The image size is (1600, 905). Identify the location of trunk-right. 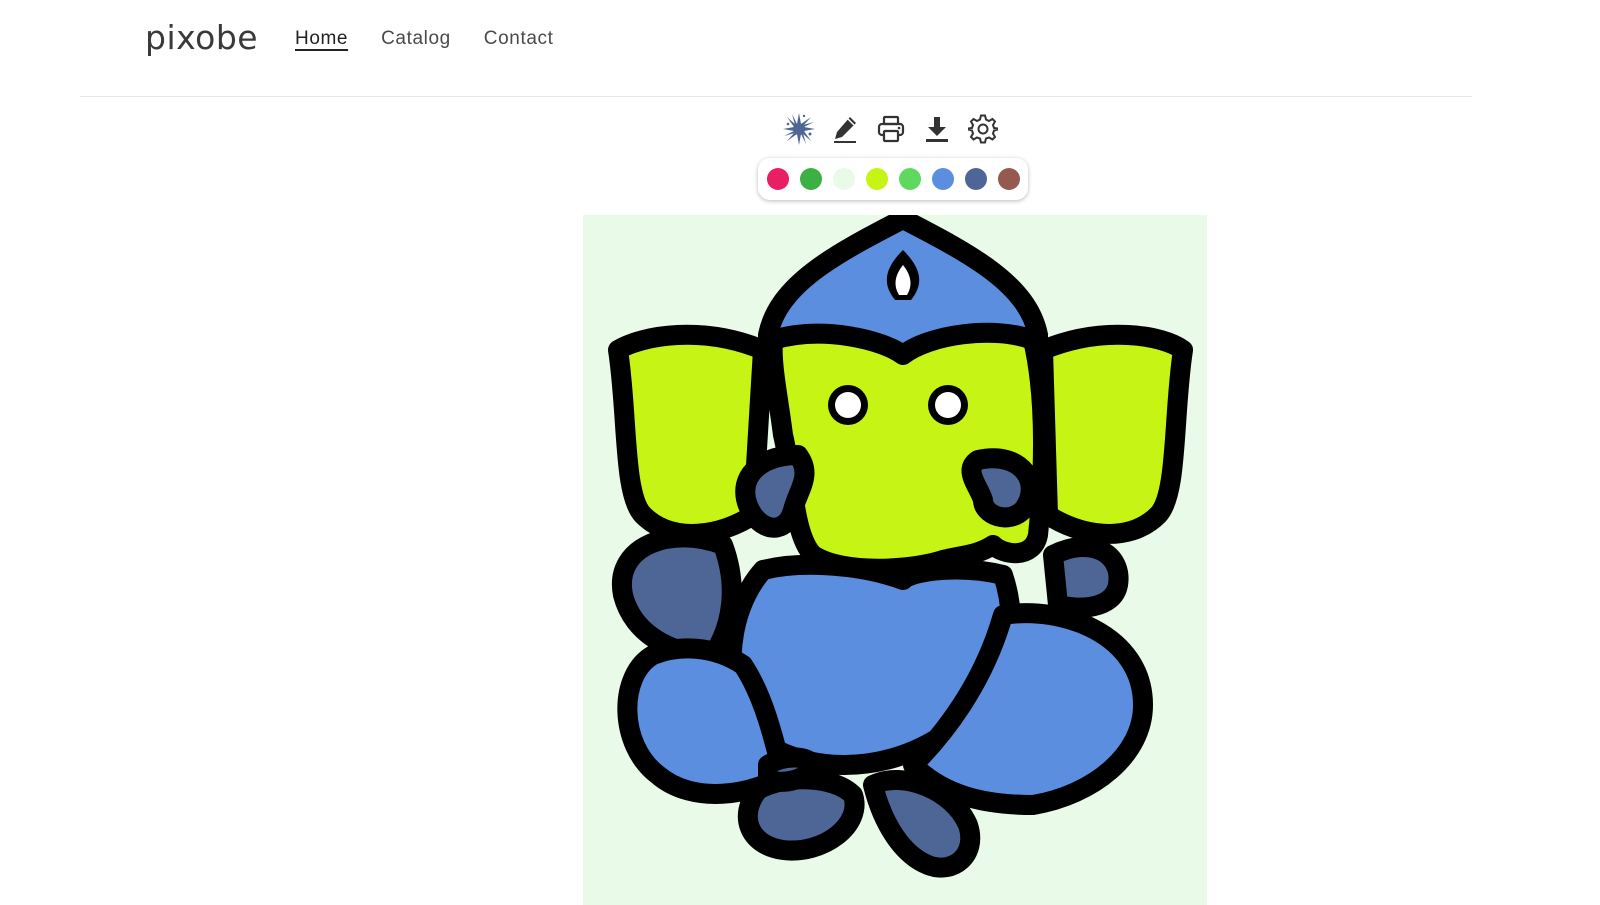
(1001, 488).